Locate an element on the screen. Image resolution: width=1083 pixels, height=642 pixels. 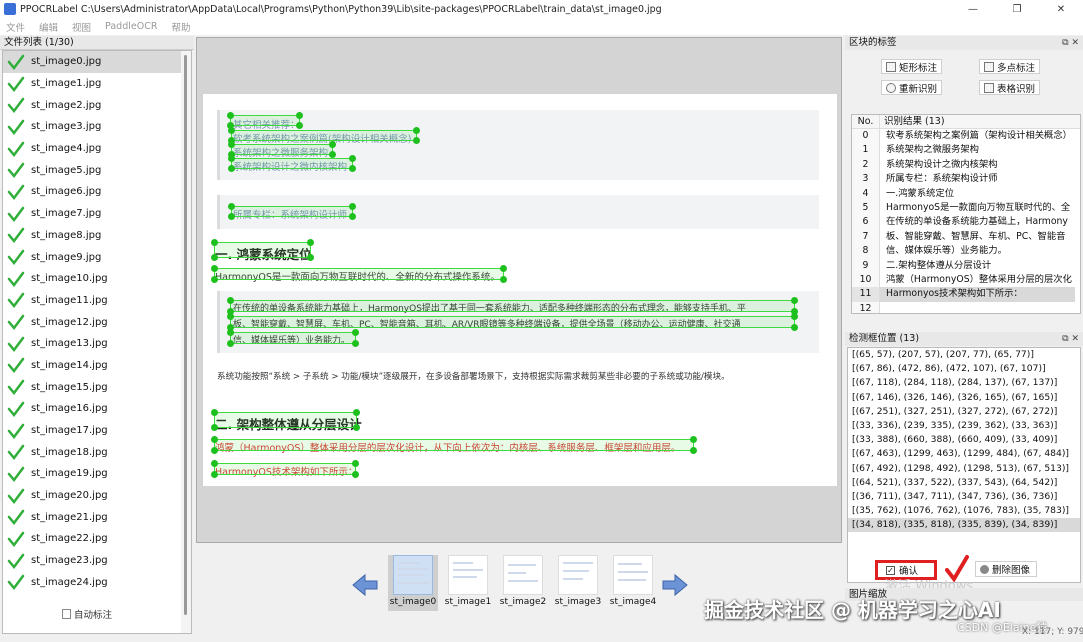
file-list-item: st_image2.jpg is located at coordinates (97, 105).